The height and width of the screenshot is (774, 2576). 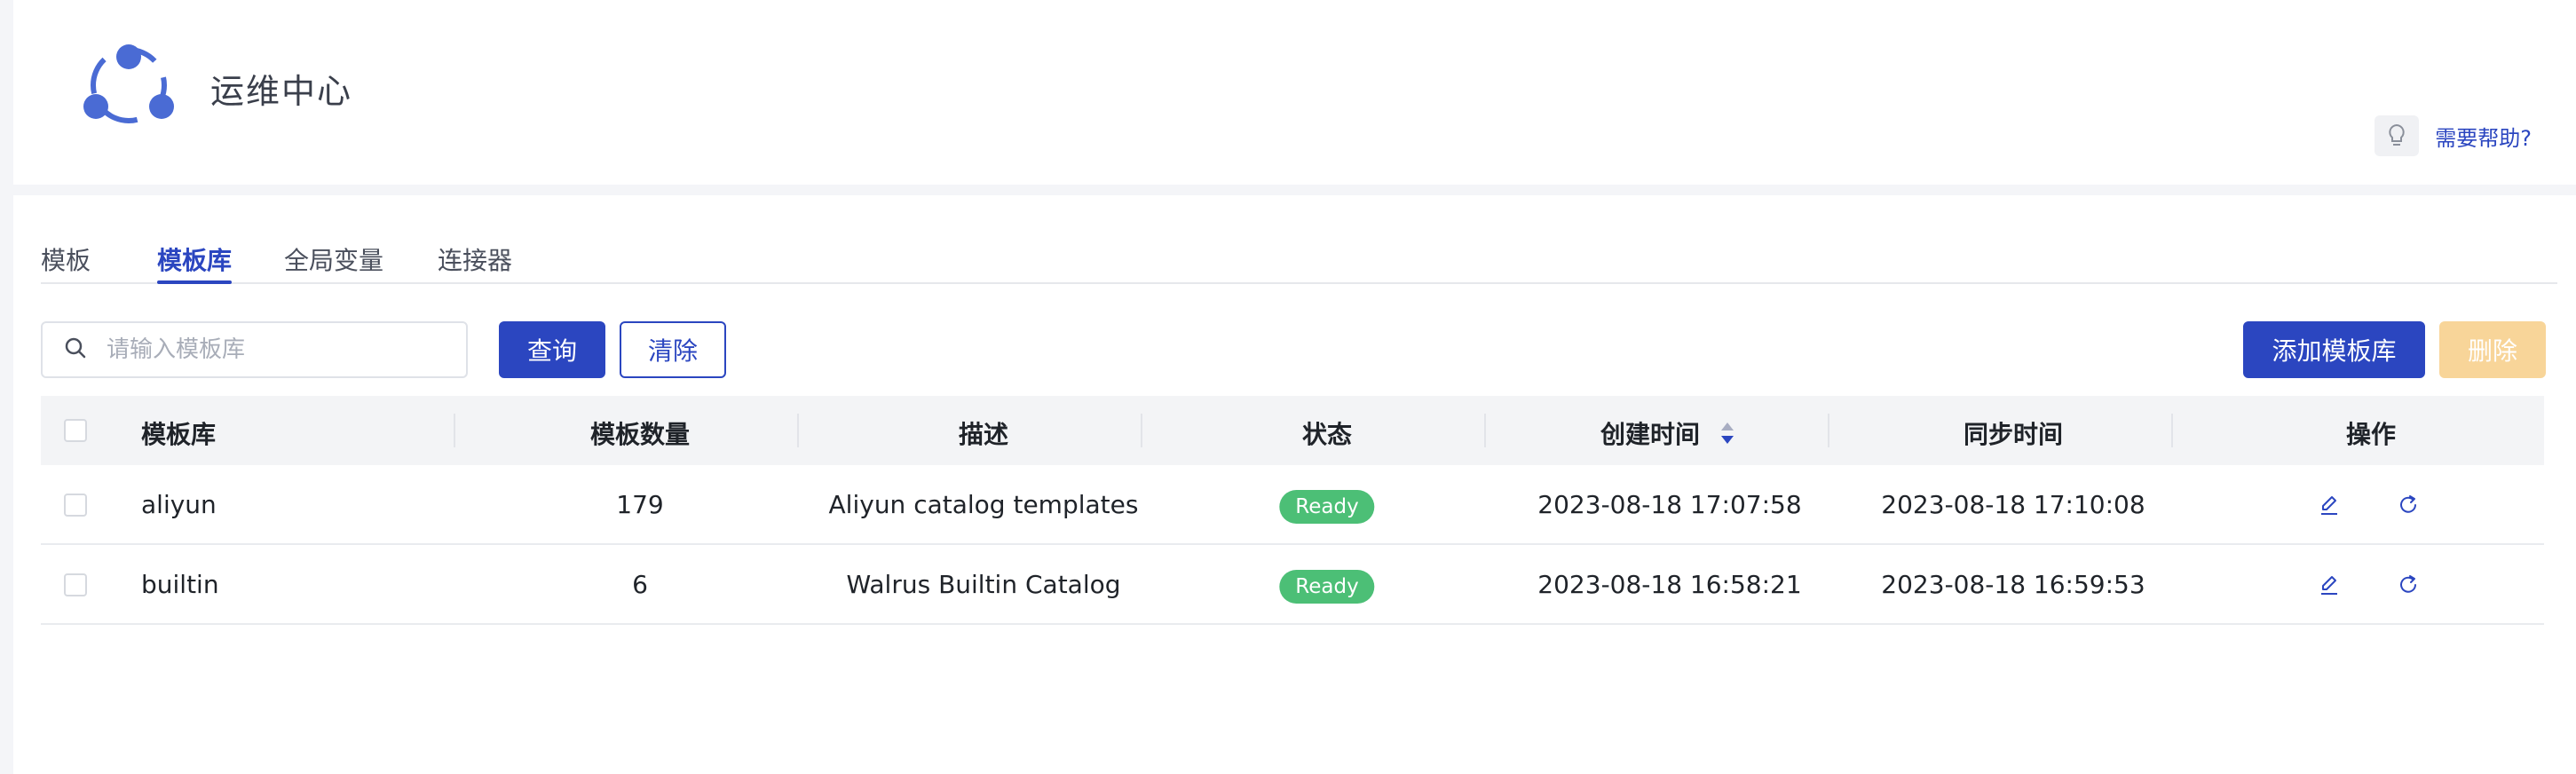 I want to click on logo-icon, so click(x=128, y=85).